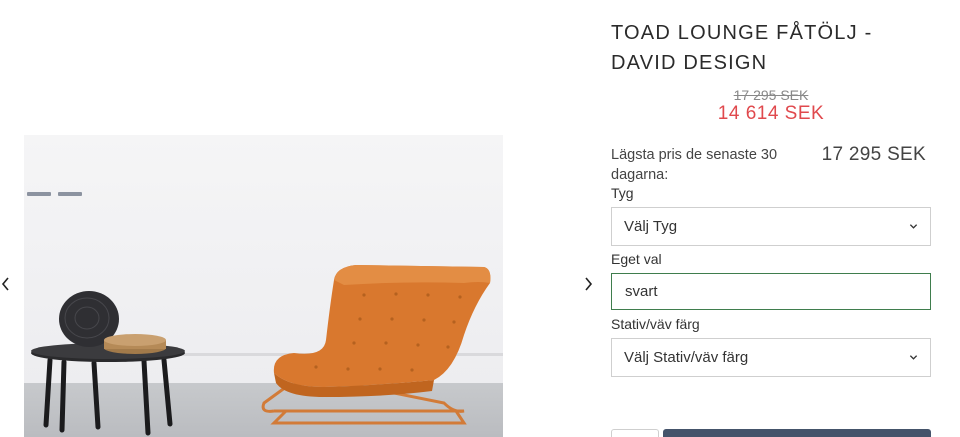 The image size is (960, 437). Describe the element at coordinates (655, 324) in the screenshot. I see `frame-color-label: Stativ/väv färg` at that location.